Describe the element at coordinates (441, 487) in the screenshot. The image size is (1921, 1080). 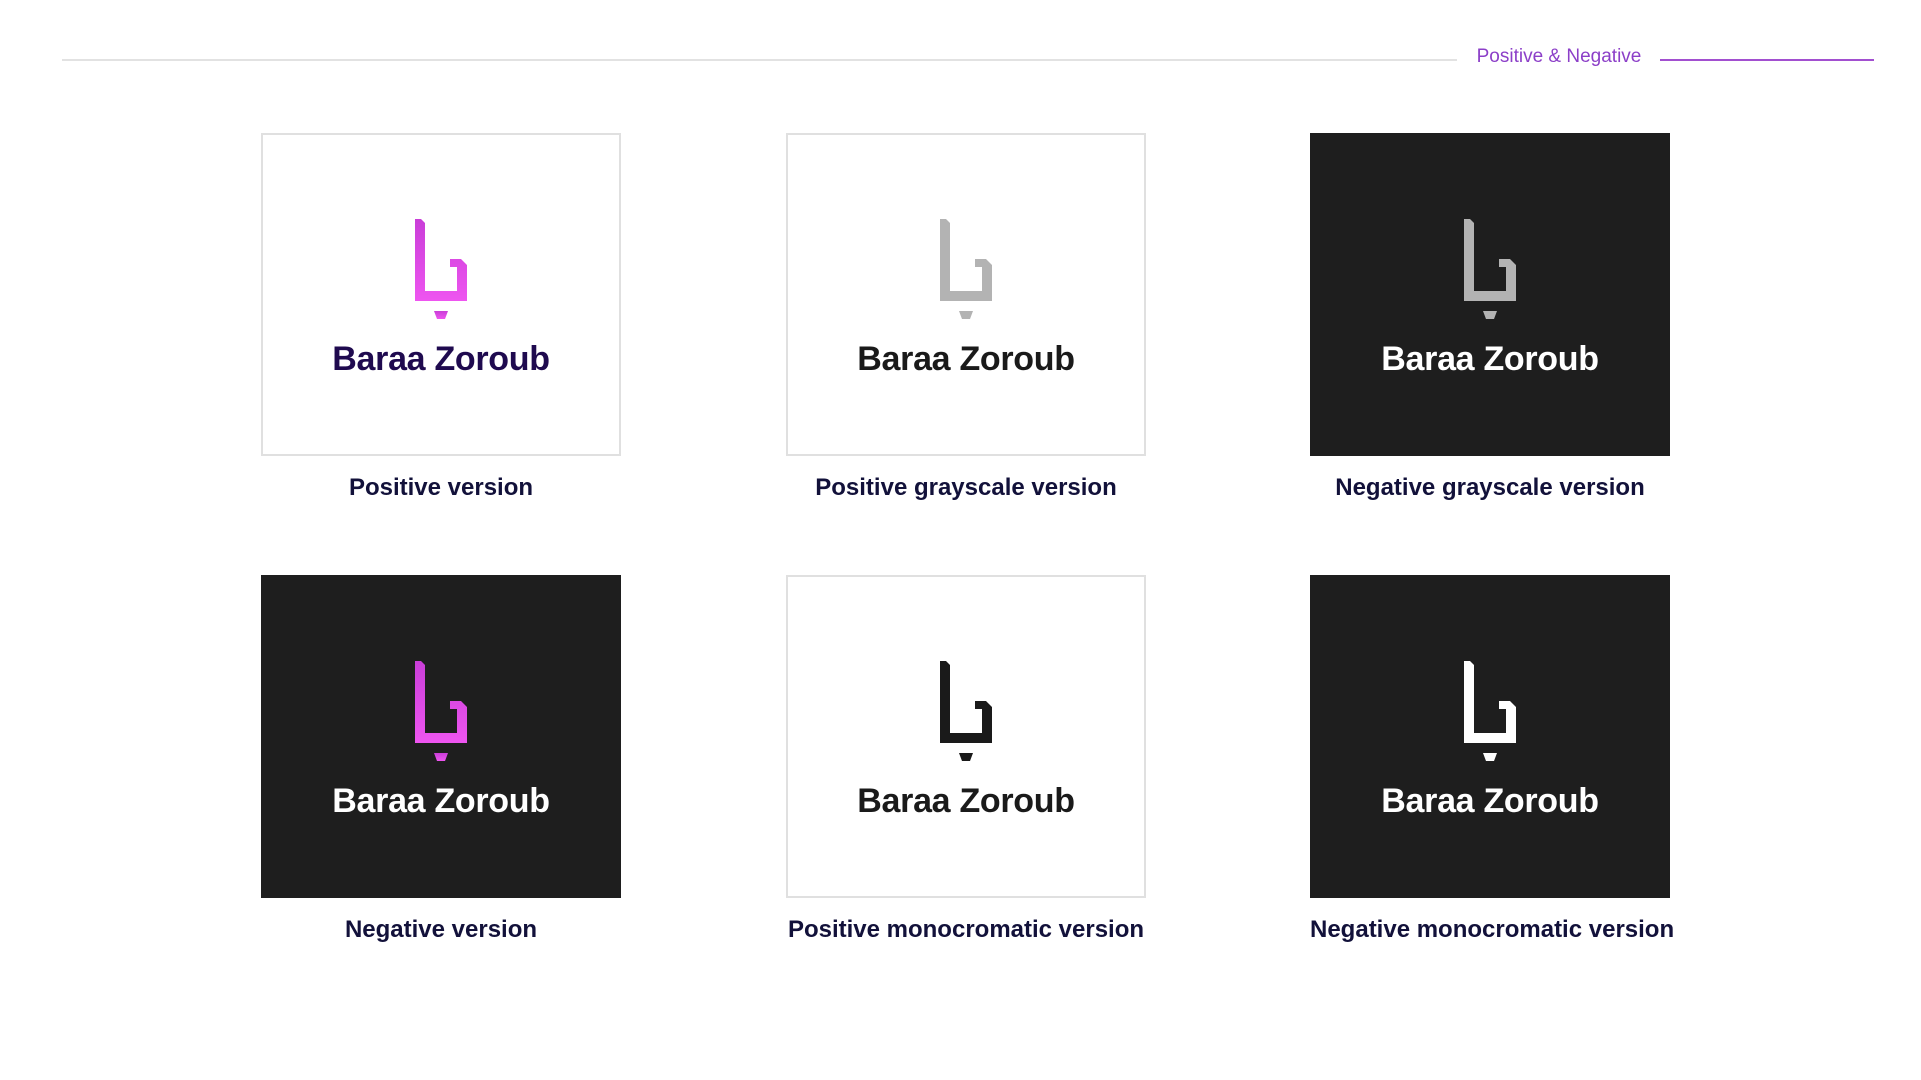
I see `card-caption: Positive version` at that location.